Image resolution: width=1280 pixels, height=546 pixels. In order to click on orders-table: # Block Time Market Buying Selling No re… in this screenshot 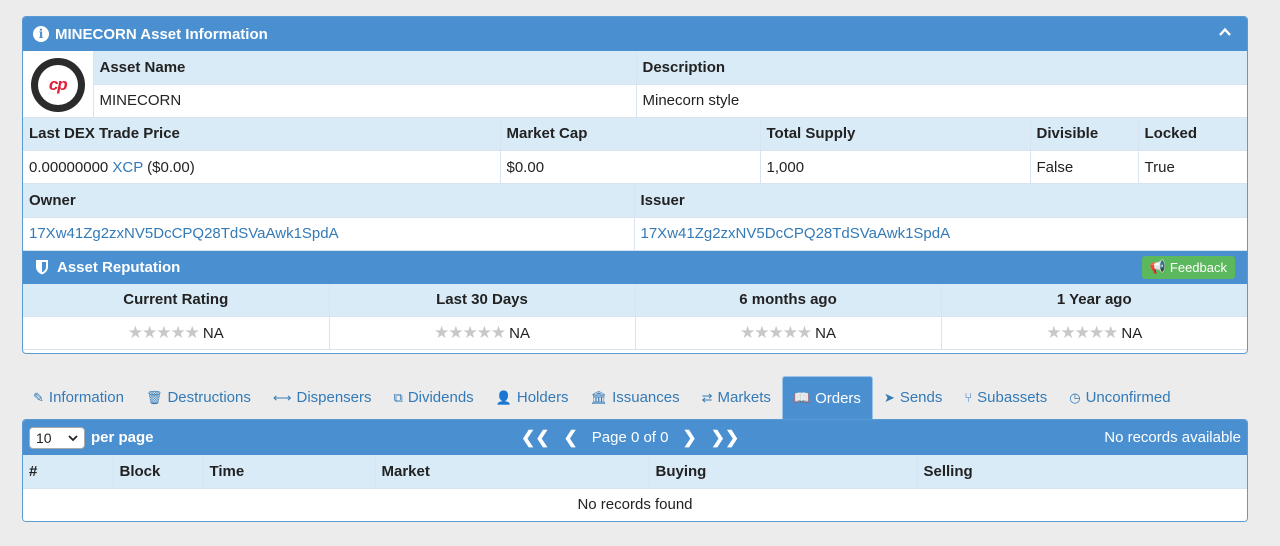, I will do `click(635, 488)`.